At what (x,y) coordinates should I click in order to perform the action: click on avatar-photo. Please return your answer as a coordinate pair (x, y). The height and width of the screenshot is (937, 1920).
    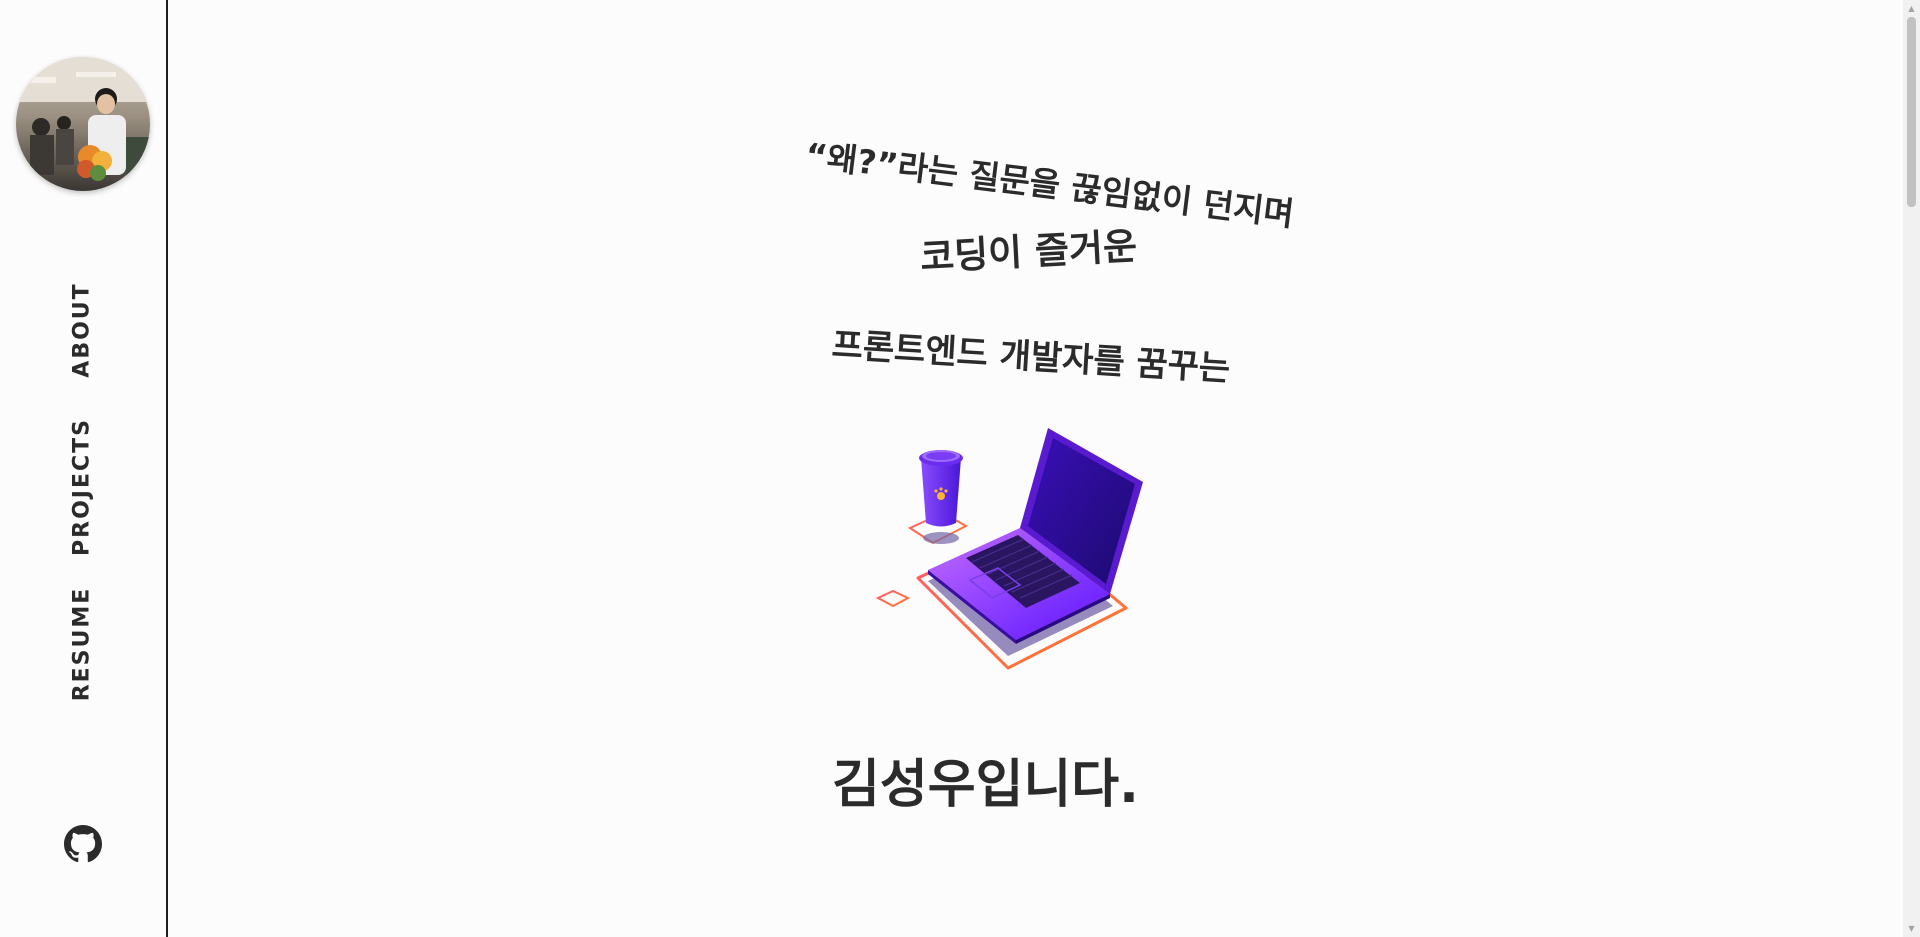
    Looking at the image, I should click on (83, 124).